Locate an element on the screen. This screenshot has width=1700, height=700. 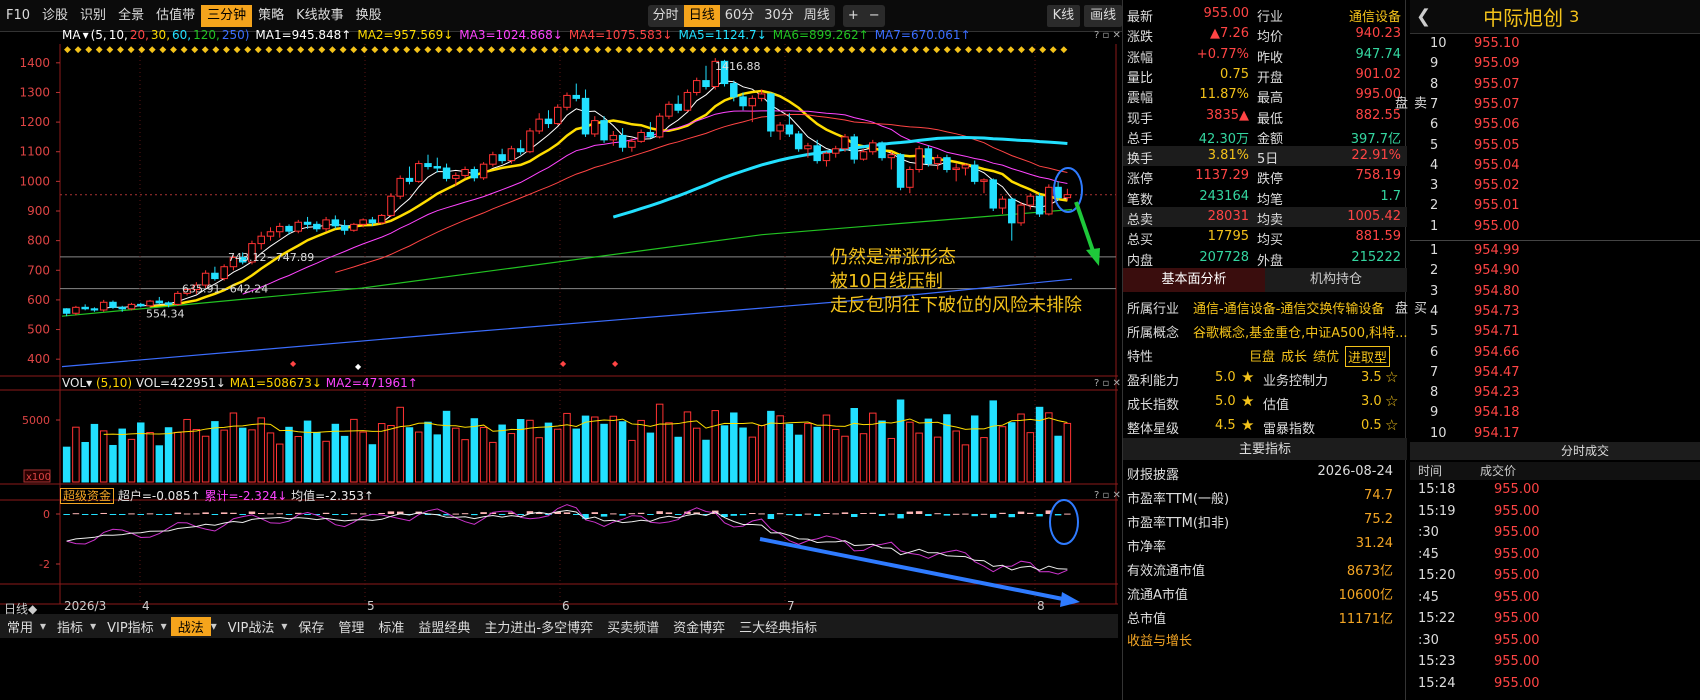
ma-value: MA5=1124.7↓ is located at coordinates (722, 35).